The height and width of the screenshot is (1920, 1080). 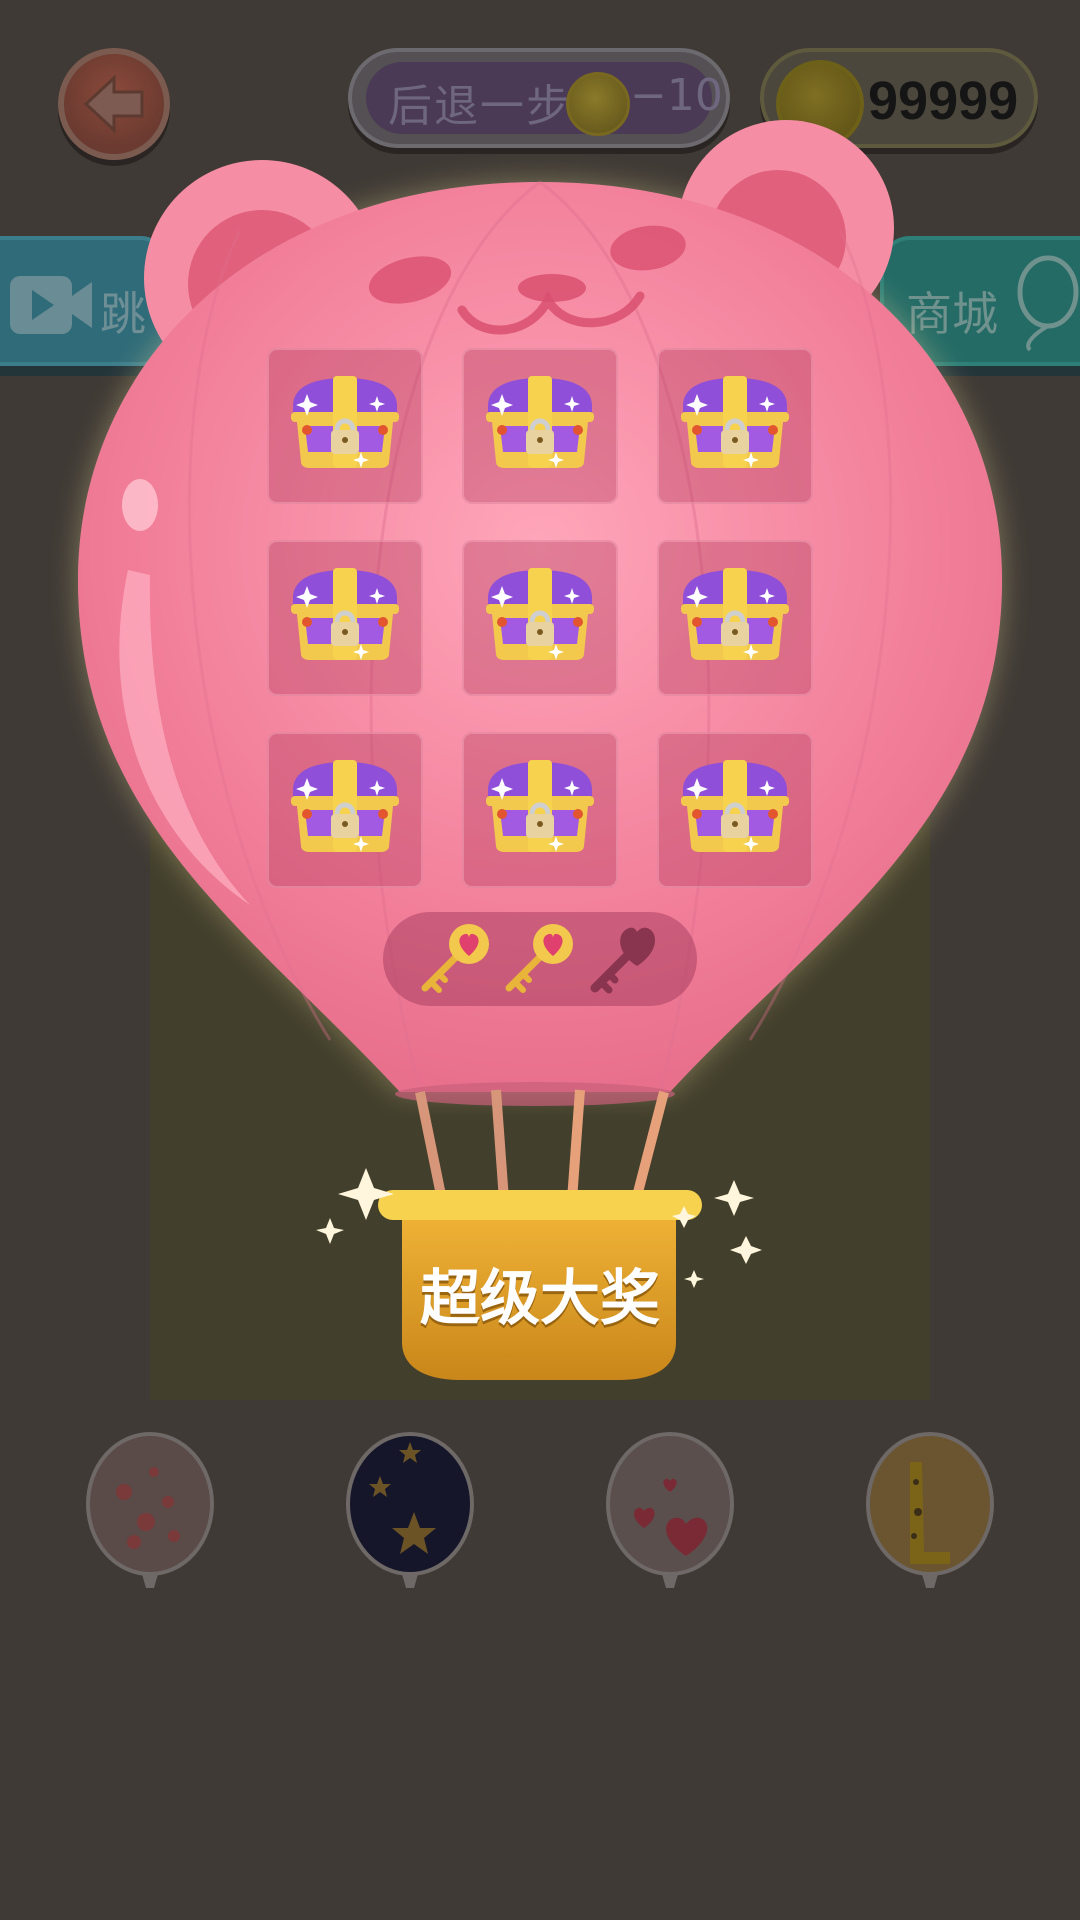 What do you see at coordinates (540, 1299) in the screenshot?
I see `grand-prize-label: 超级大奖` at bounding box center [540, 1299].